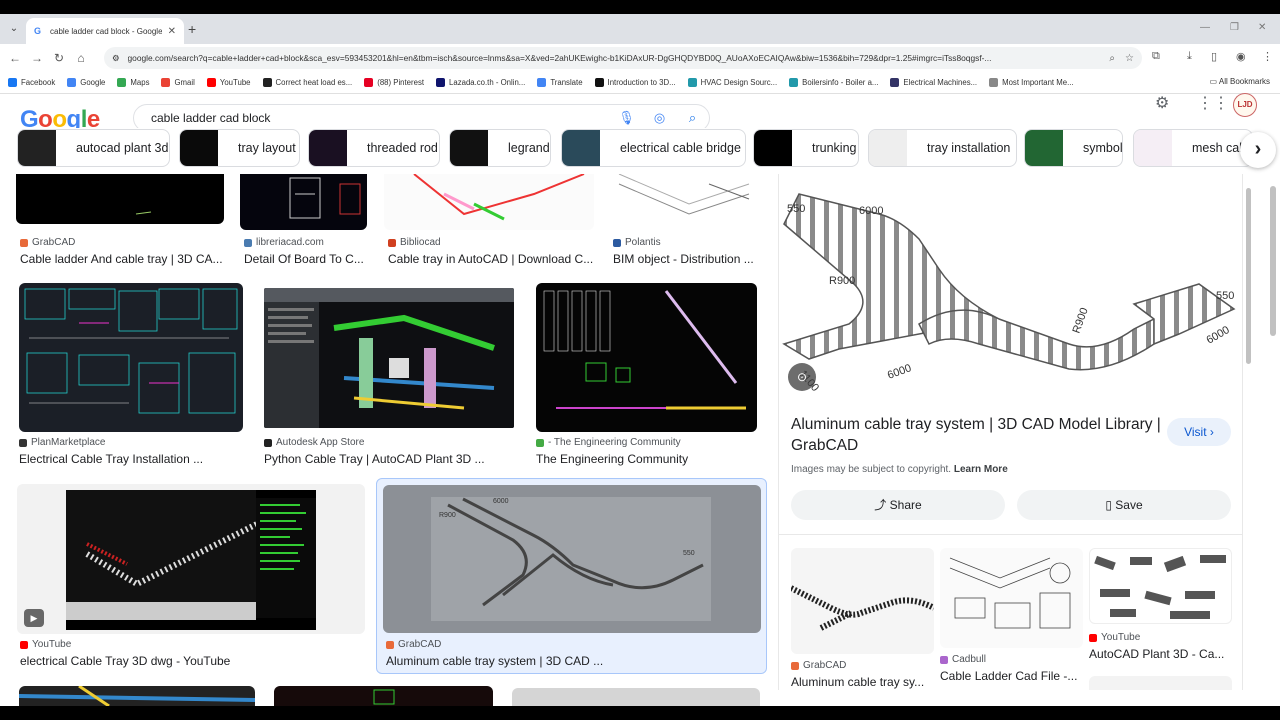 The height and width of the screenshot is (720, 1280). Describe the element at coordinates (1193, 148) in the screenshot. I see `related-search-chip: mesh cable` at that location.